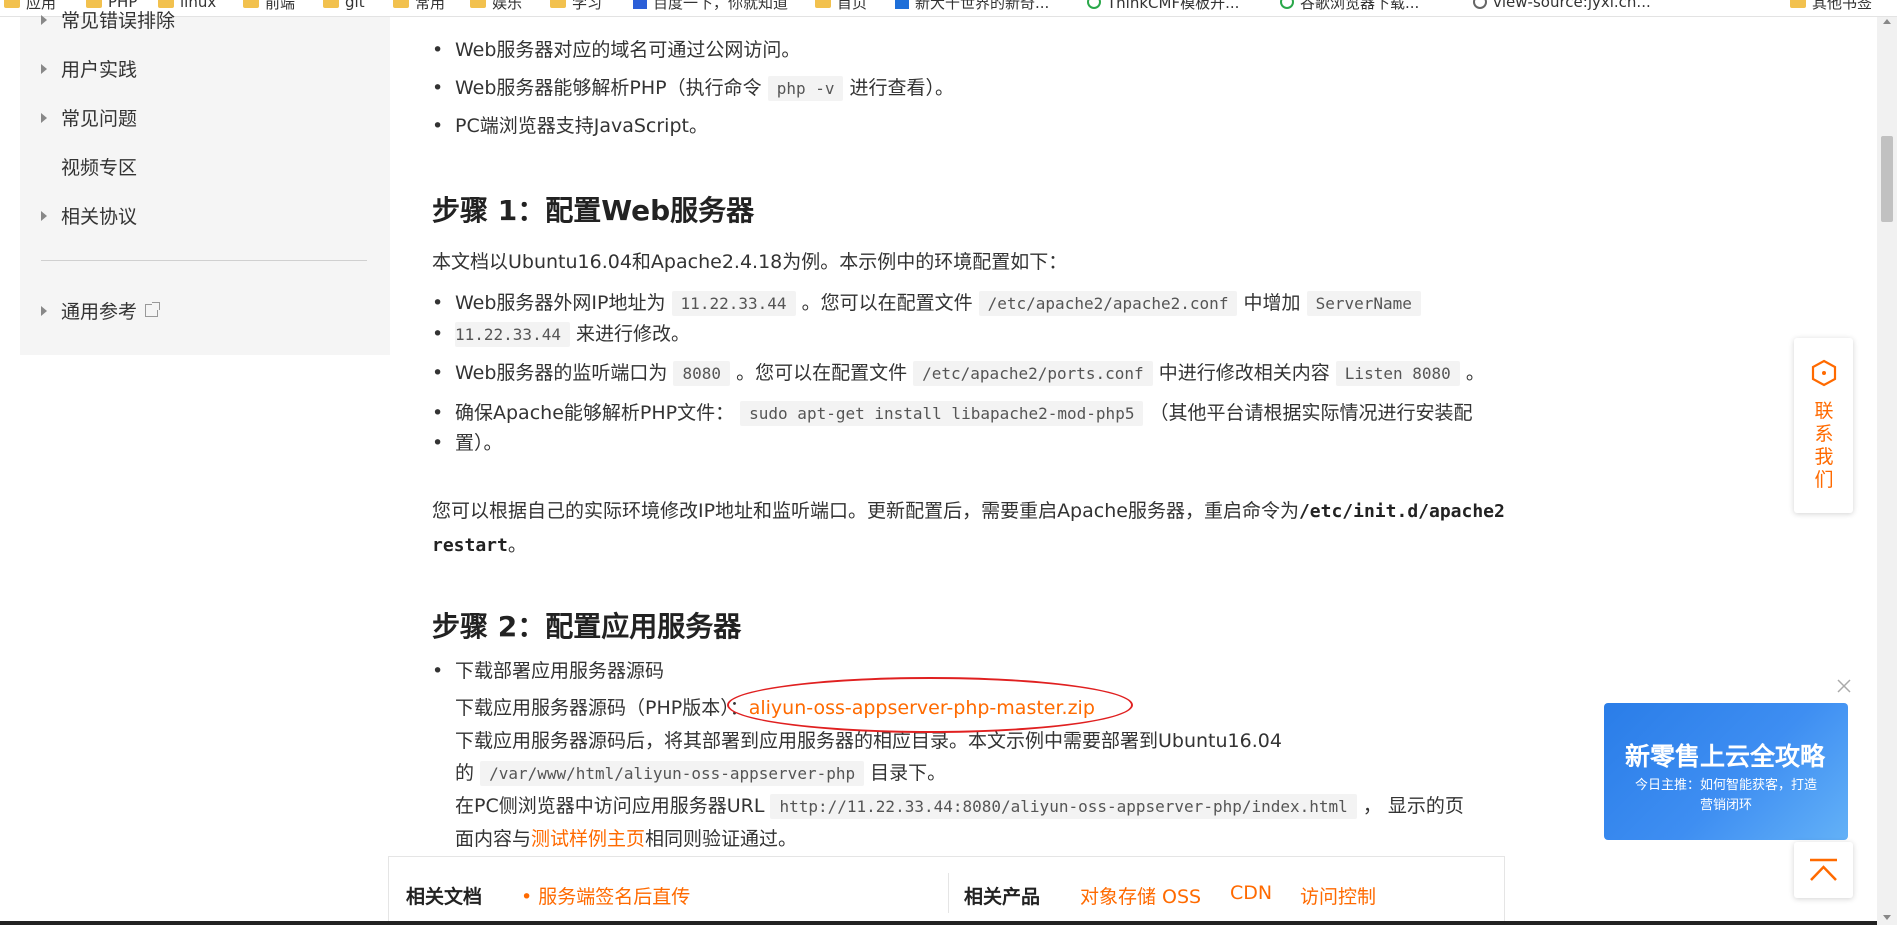 This screenshot has height=925, width=1897. What do you see at coordinates (805, 88) in the screenshot?
I see `inline-code: php -v` at bounding box center [805, 88].